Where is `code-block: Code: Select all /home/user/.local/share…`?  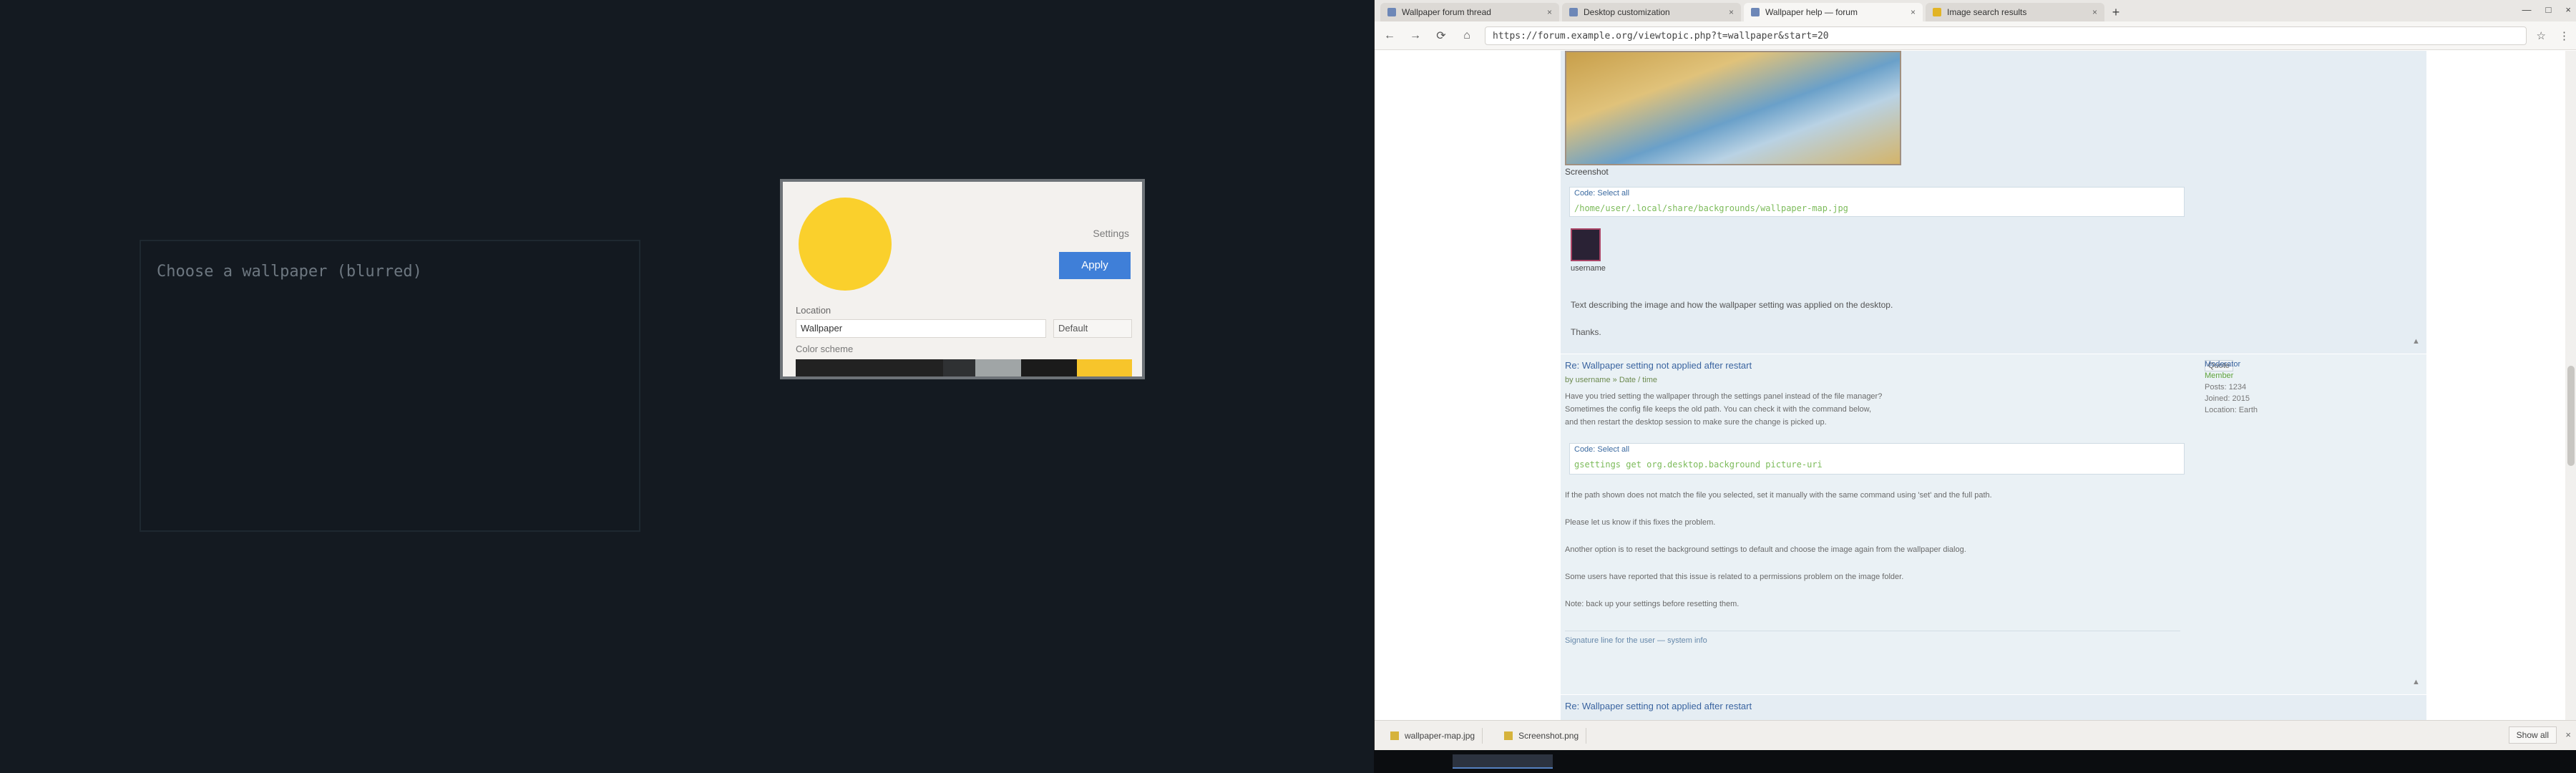 code-block: Code: Select all /home/user/.local/share… is located at coordinates (1877, 202).